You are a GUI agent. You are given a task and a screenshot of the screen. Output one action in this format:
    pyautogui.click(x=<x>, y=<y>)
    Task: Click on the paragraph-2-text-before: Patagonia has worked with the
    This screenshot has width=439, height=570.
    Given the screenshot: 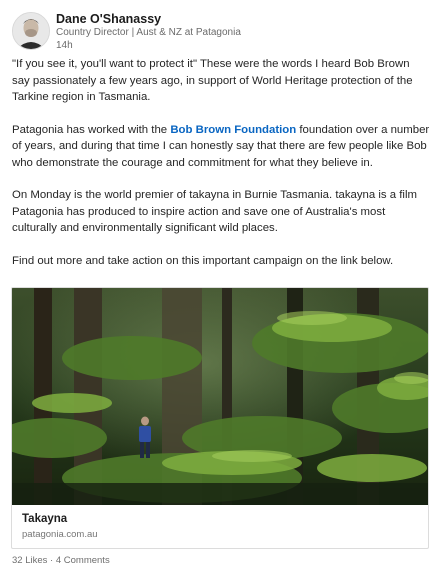 What is the action you would take?
    pyautogui.click(x=91, y=129)
    